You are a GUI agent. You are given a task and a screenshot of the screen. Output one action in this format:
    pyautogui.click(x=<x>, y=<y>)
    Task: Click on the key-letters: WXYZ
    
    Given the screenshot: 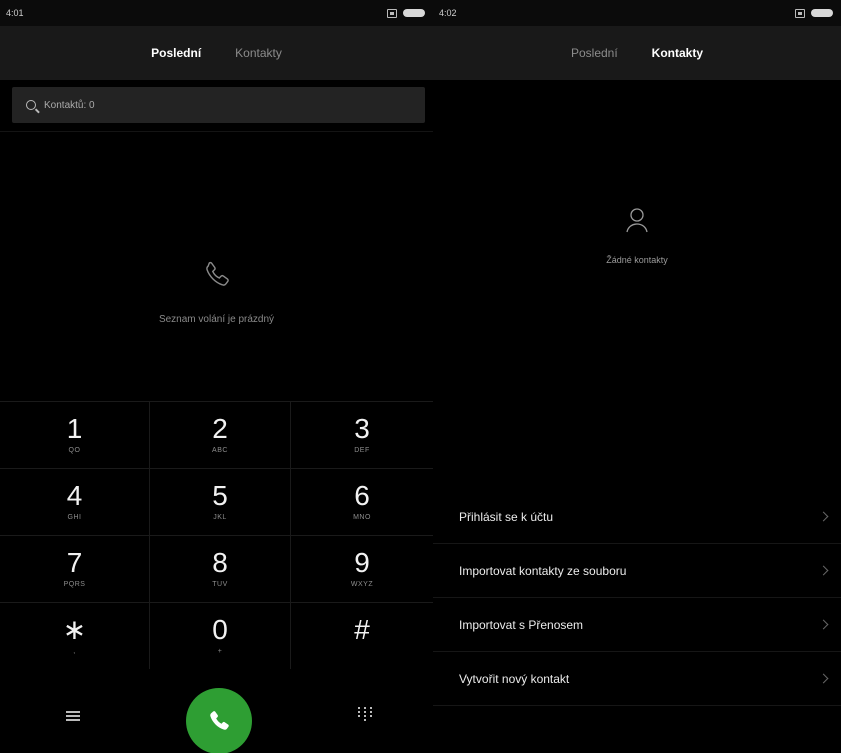 What is the action you would take?
    pyautogui.click(x=362, y=584)
    